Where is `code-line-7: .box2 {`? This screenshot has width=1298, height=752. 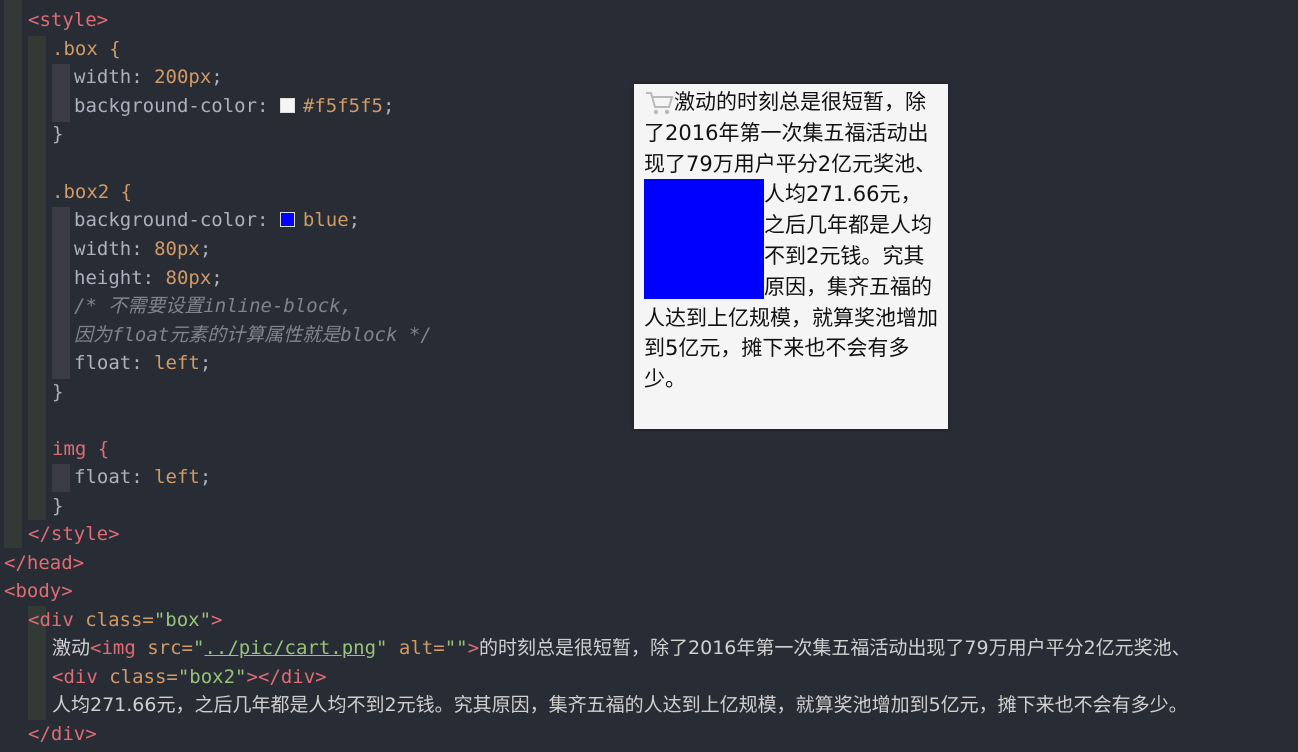 code-line-7: .box2 { is located at coordinates (92, 192).